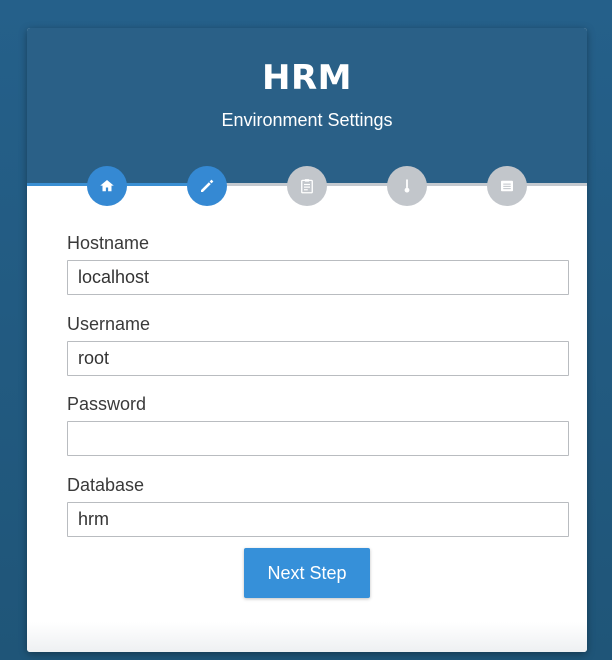 Image resolution: width=612 pixels, height=660 pixels. I want to click on step-home, so click(107, 186).